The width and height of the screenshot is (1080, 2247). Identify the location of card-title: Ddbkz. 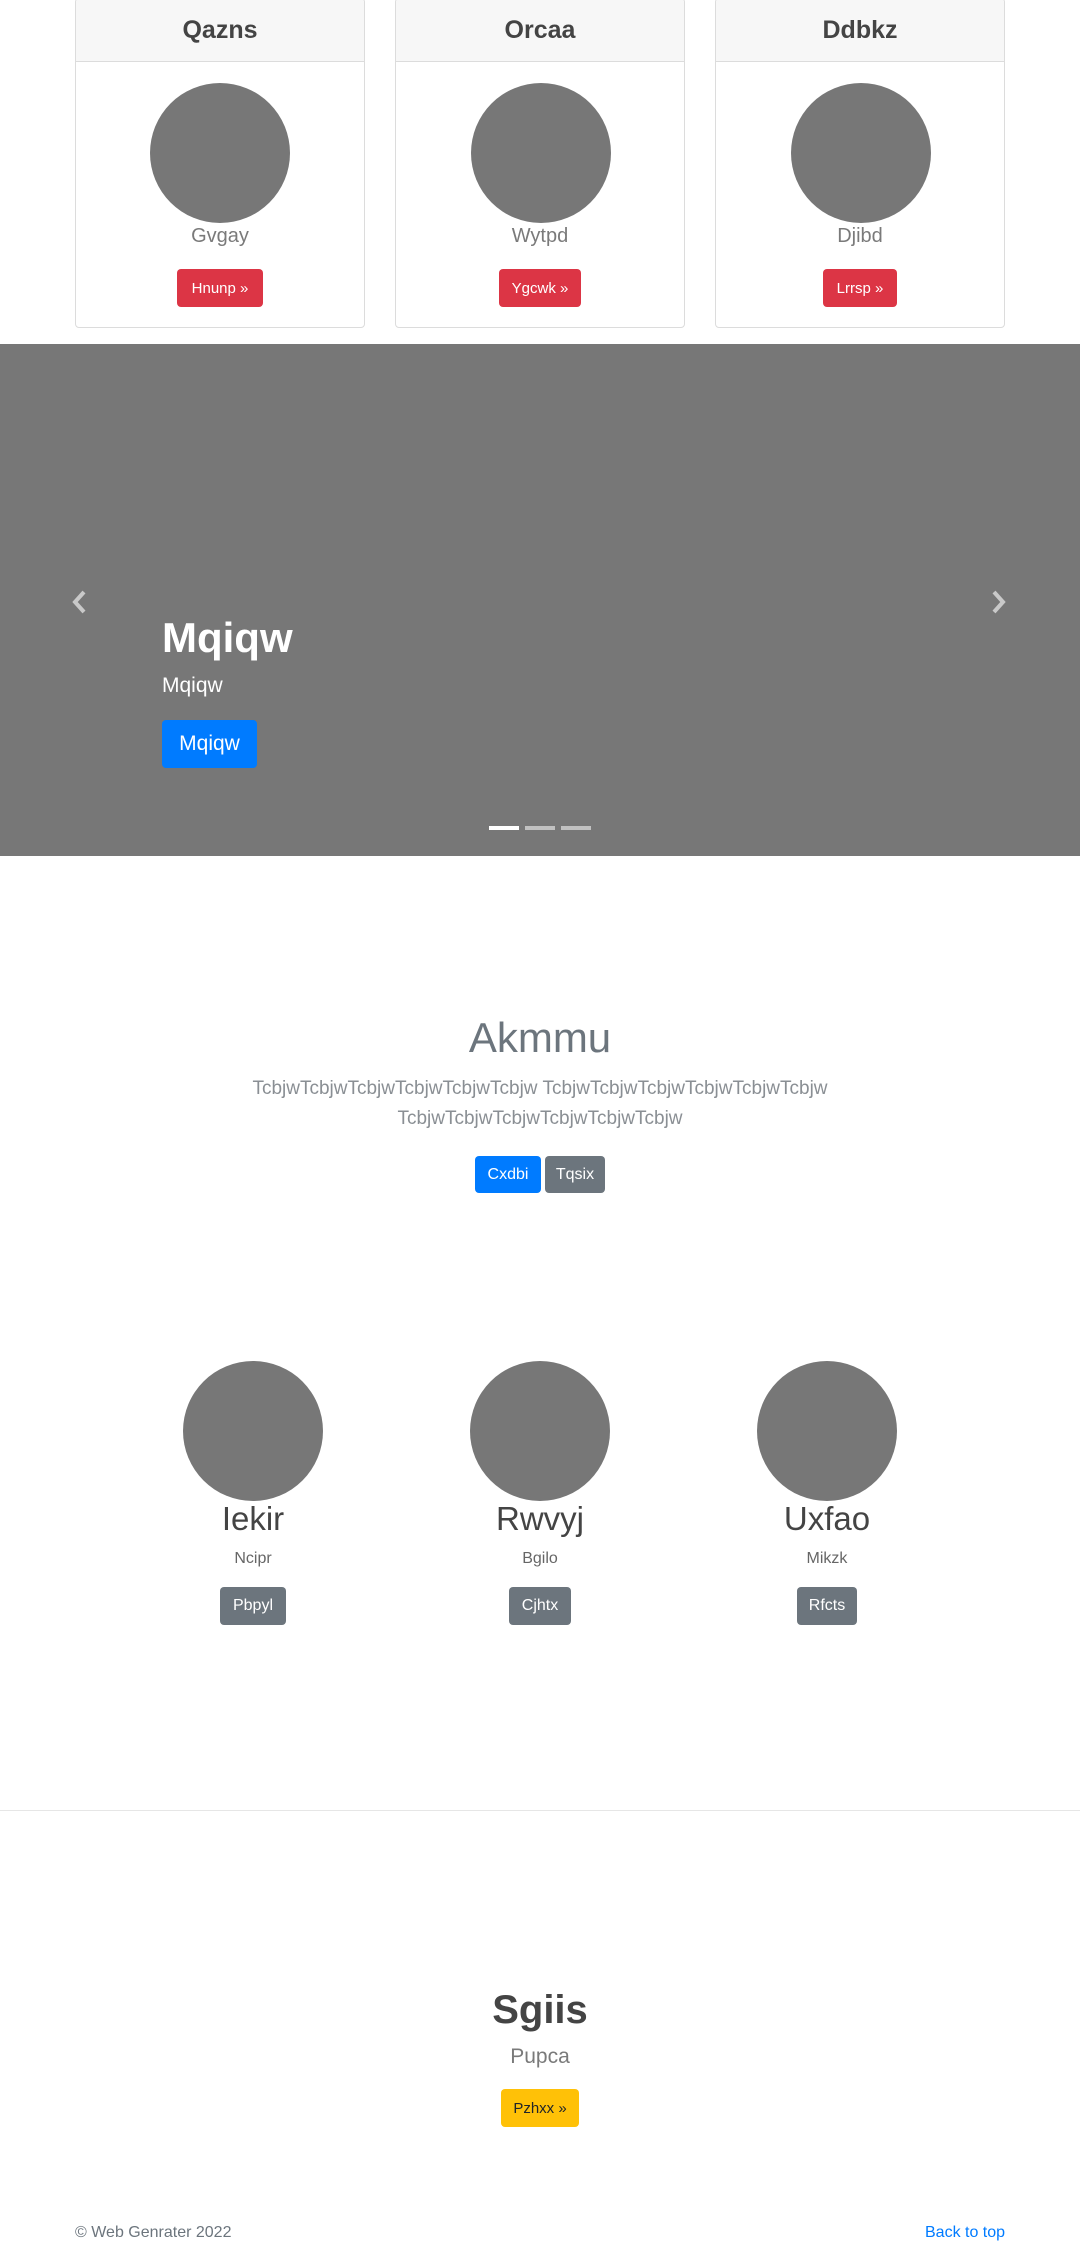
(860, 31).